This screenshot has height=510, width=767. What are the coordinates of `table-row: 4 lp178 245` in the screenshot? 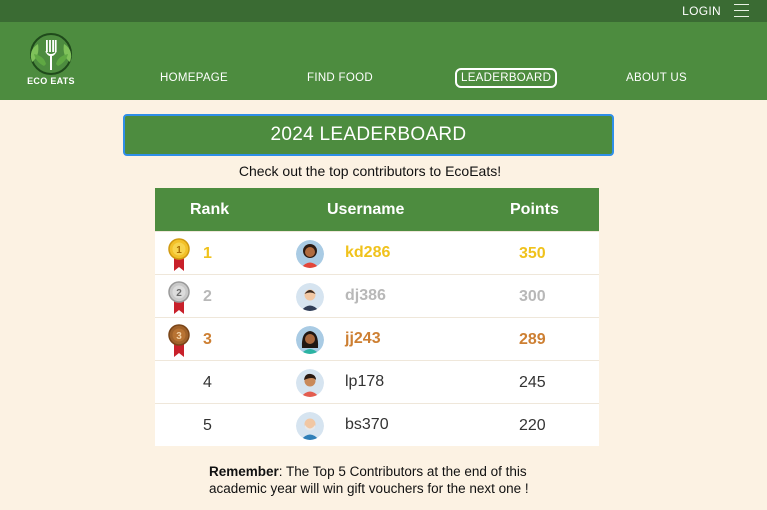 It's located at (377, 381).